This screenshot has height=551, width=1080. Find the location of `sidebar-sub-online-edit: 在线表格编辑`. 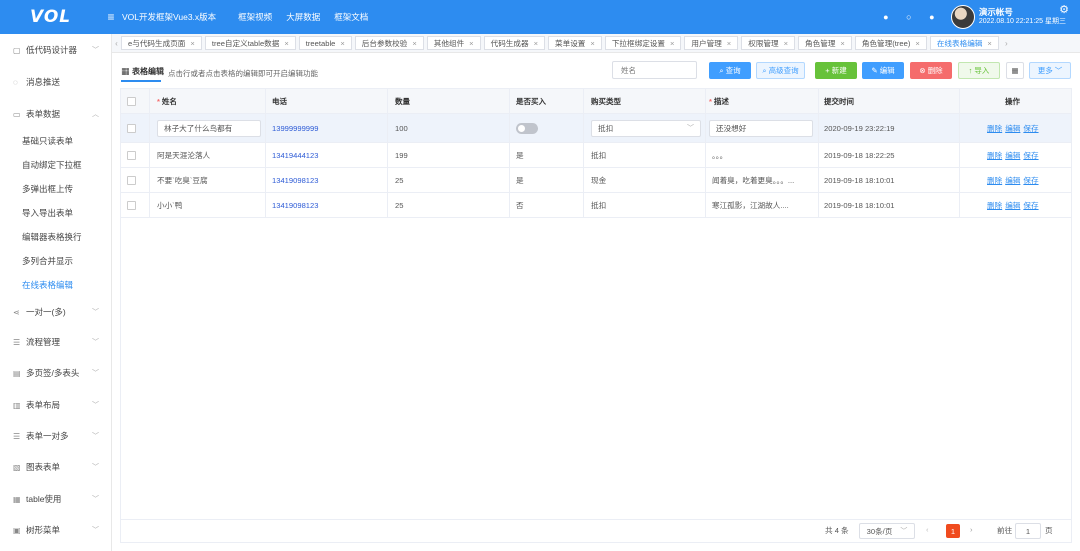

sidebar-sub-online-edit: 在线表格编辑 is located at coordinates (47, 285).